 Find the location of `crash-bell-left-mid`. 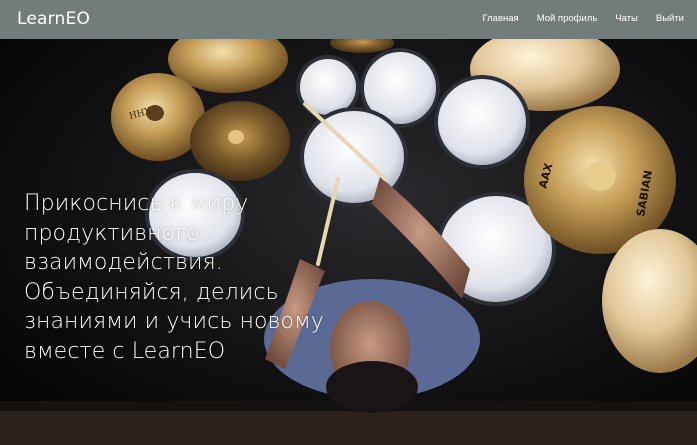

crash-bell-left-mid is located at coordinates (236, 137).